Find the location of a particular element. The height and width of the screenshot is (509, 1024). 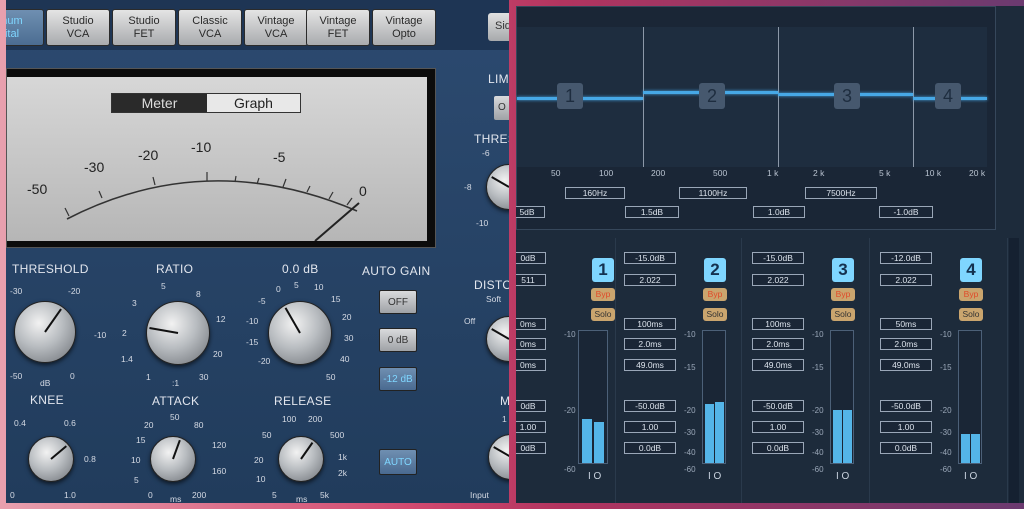

band-2-solo-button: Solo is located at coordinates (715, 314).